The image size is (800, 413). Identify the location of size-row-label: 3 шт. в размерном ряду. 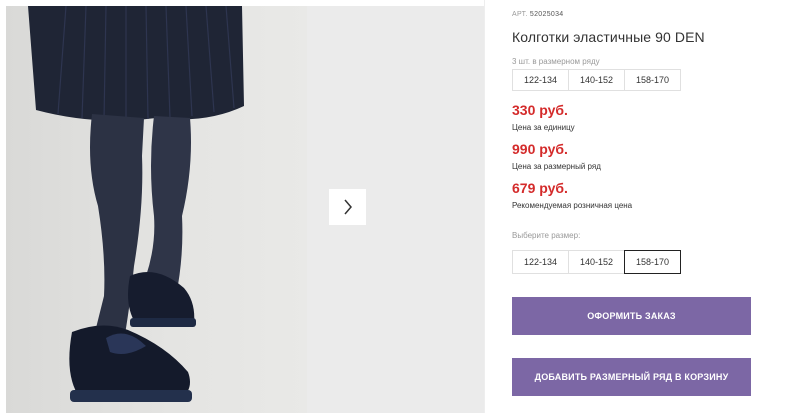
(556, 61).